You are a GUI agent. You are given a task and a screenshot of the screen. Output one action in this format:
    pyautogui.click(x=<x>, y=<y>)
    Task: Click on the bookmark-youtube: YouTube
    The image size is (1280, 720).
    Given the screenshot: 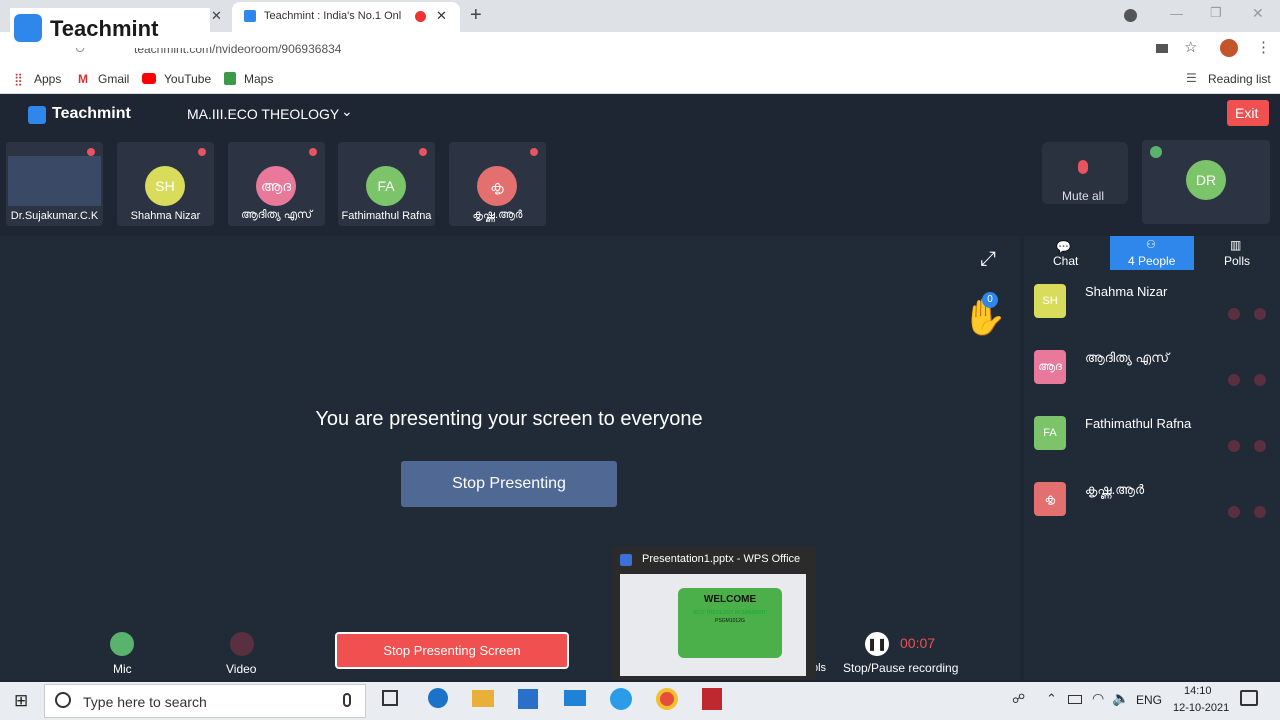 What is the action you would take?
    pyautogui.click(x=187, y=79)
    